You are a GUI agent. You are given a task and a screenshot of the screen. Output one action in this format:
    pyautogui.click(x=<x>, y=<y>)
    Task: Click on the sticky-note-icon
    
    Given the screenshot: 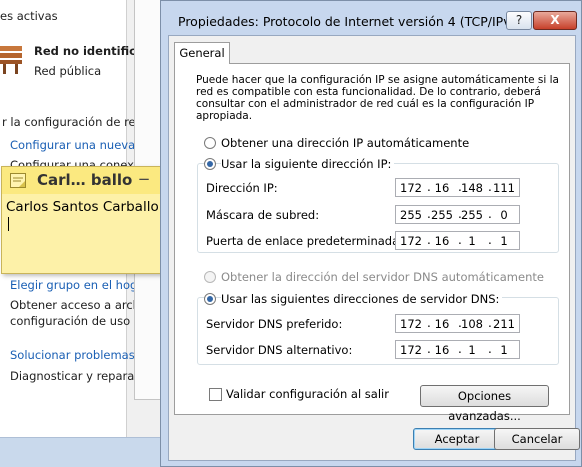 What is the action you would take?
    pyautogui.click(x=18, y=180)
    